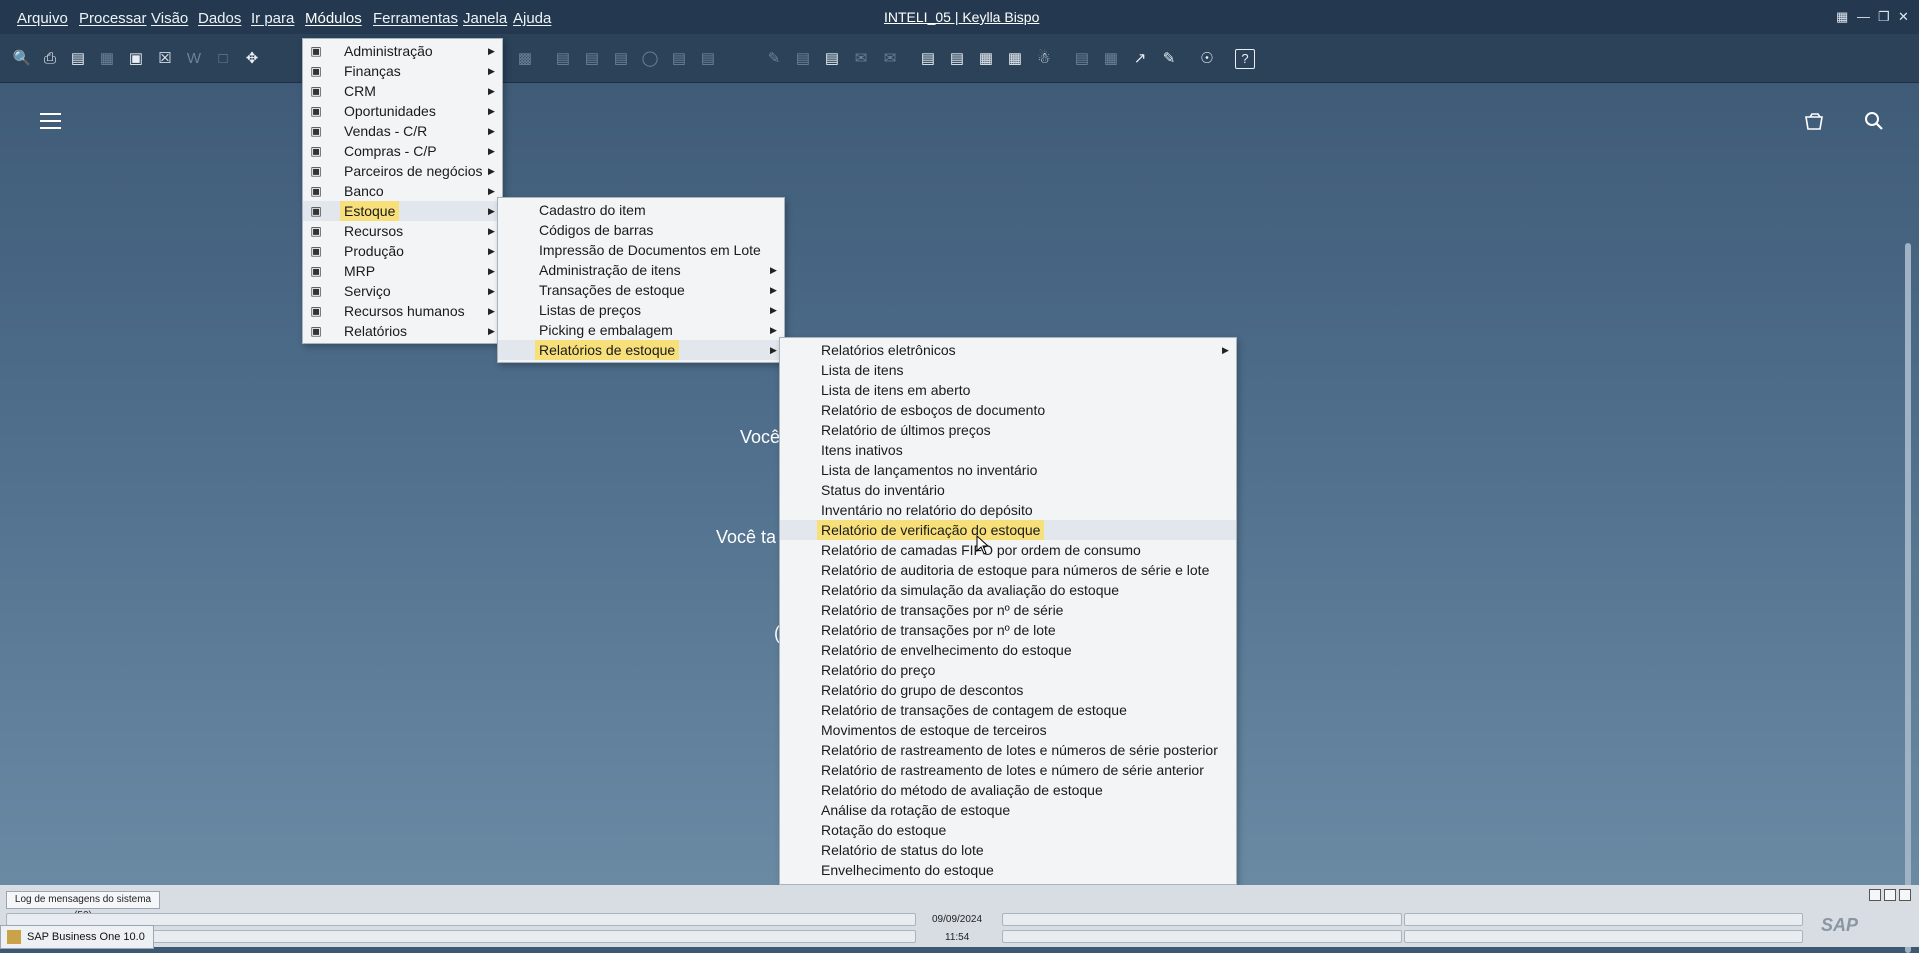 The image size is (1919, 953). Describe the element at coordinates (1908, 598) in the screenshot. I see `main-scrollbar` at that location.